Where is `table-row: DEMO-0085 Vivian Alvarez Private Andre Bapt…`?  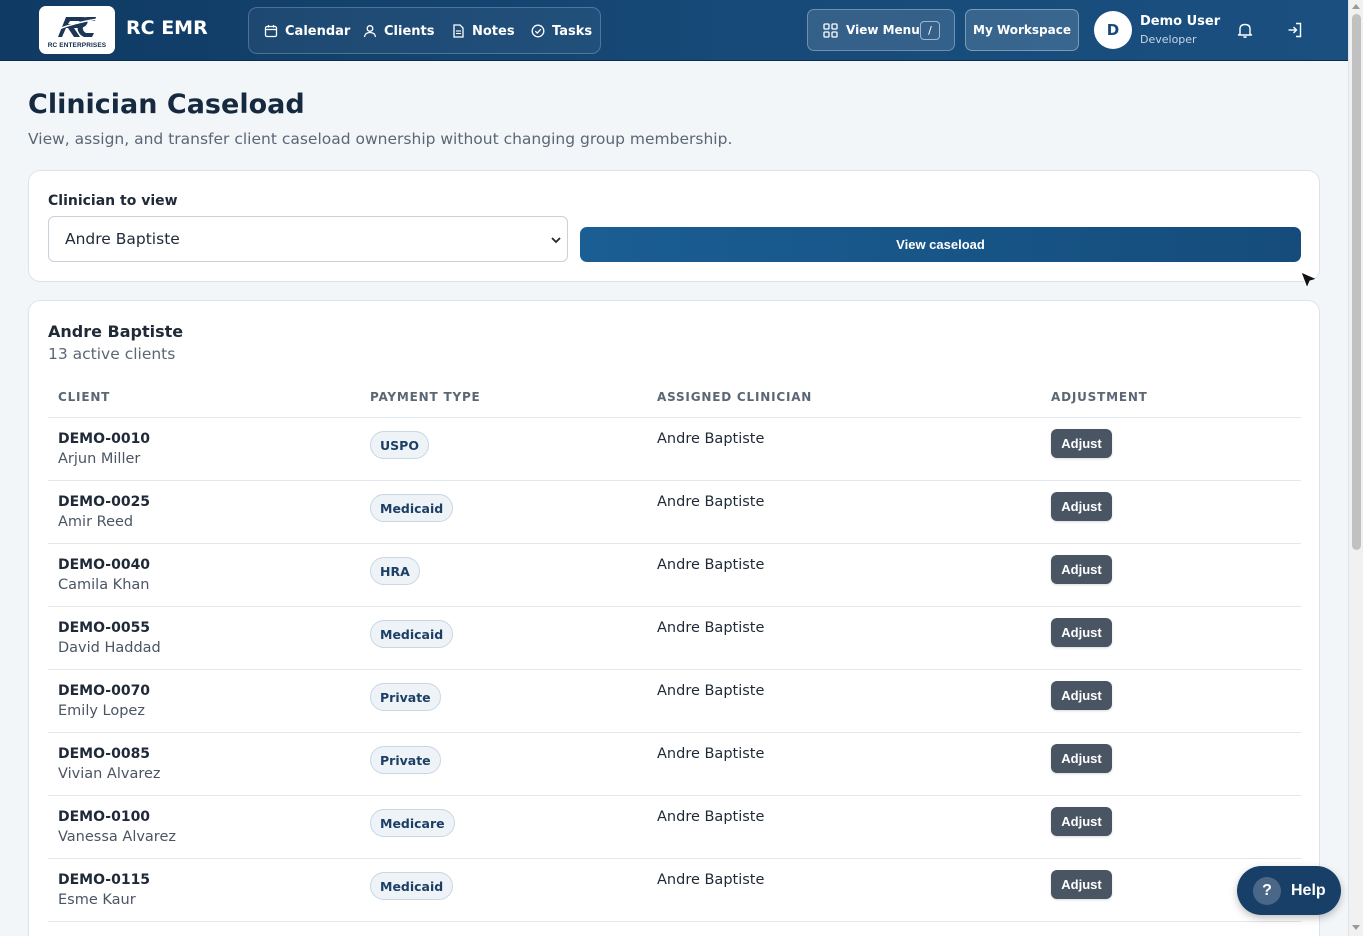
table-row: DEMO-0085 Vivian Alvarez Private Andre Bapt… is located at coordinates (674, 764).